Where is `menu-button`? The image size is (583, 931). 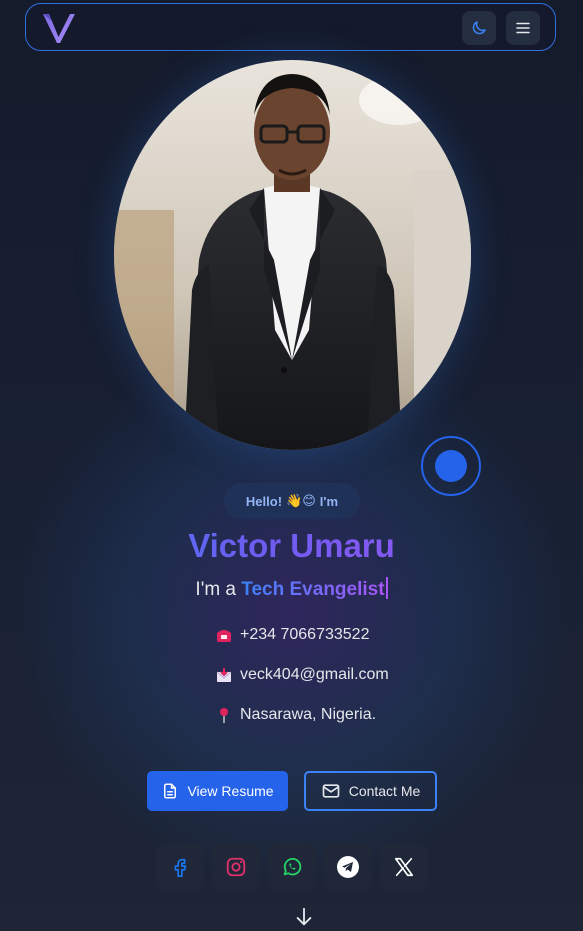 menu-button is located at coordinates (523, 28).